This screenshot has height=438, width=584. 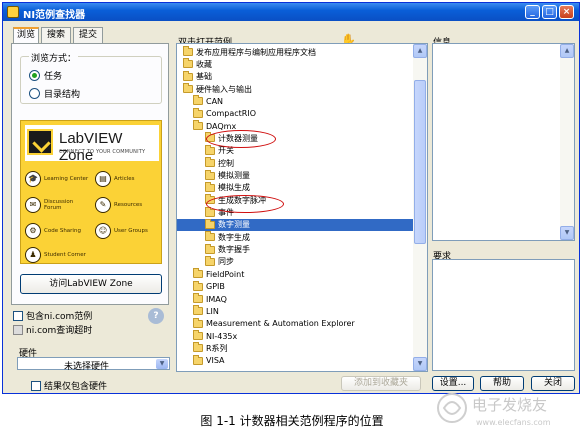 I want to click on tree-item: 模拟测量, so click(x=227, y=175).